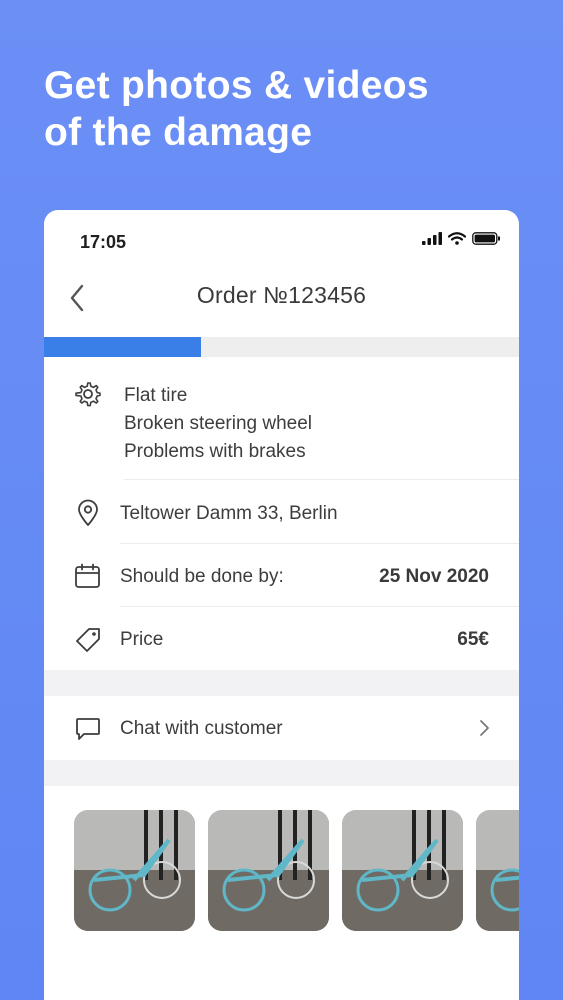 The width and height of the screenshot is (563, 1000). Describe the element at coordinates (473, 639) in the screenshot. I see `price-value: 65€` at that location.